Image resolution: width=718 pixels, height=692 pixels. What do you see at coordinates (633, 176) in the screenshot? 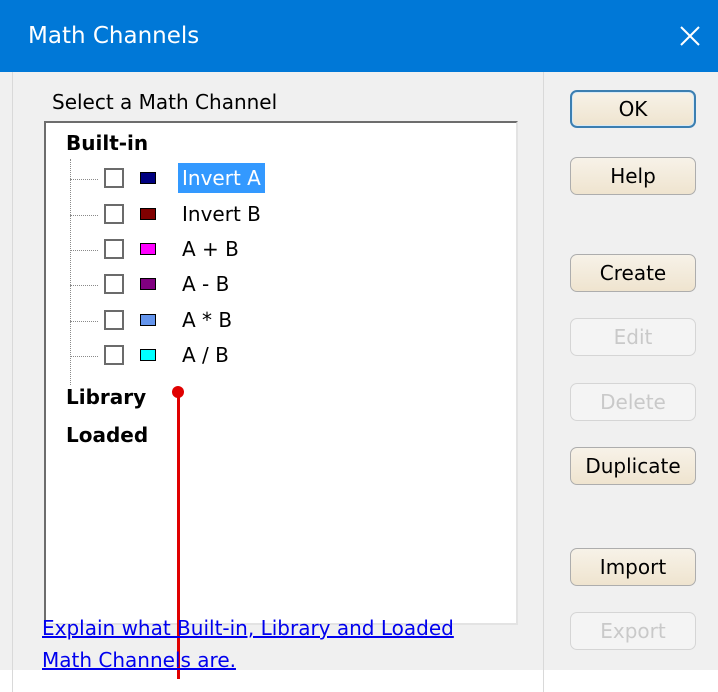
I see `help-button: Help` at bounding box center [633, 176].